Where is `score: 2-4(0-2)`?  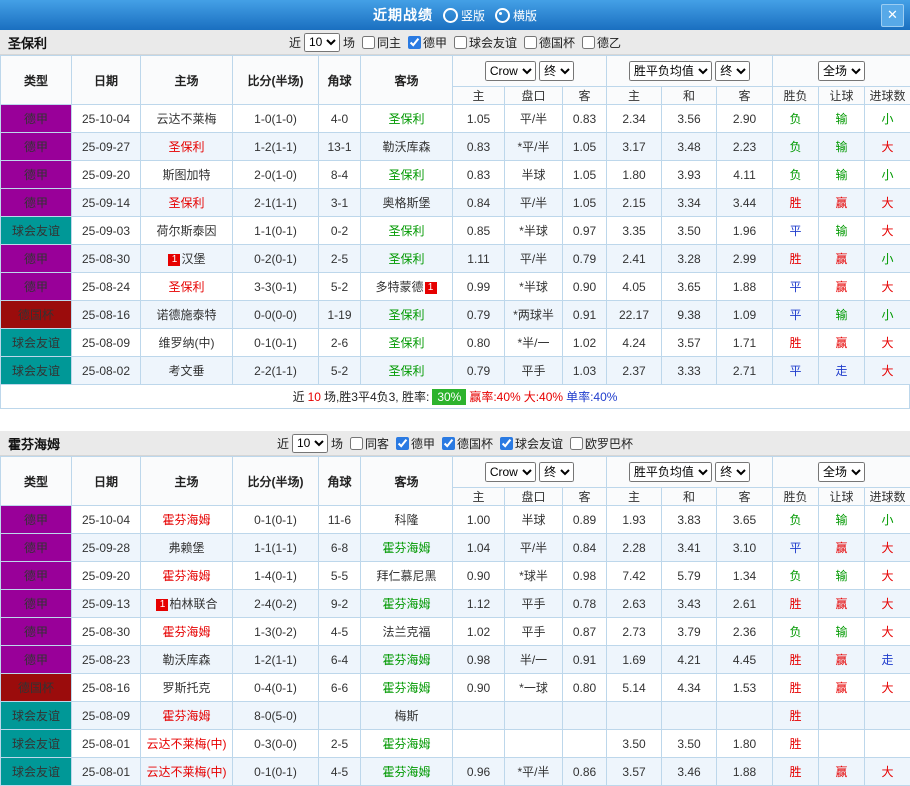 score: 2-4(0-2) is located at coordinates (276, 604).